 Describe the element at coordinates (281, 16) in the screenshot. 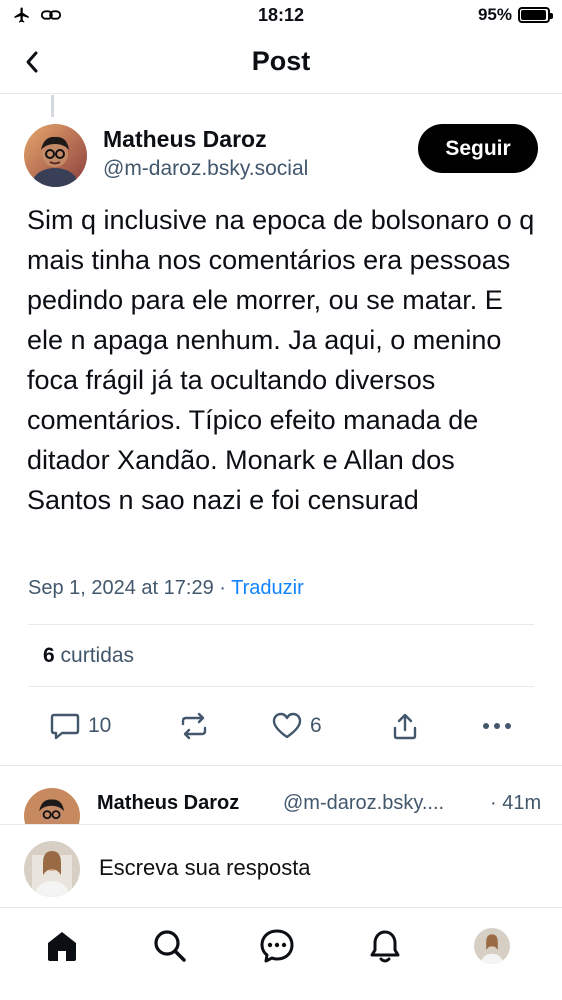

I see `status-bar: 18:12 95%` at that location.